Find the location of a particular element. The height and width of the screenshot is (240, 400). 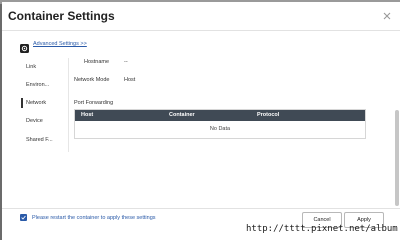

hostname-label: Hostname is located at coordinates (97, 62).